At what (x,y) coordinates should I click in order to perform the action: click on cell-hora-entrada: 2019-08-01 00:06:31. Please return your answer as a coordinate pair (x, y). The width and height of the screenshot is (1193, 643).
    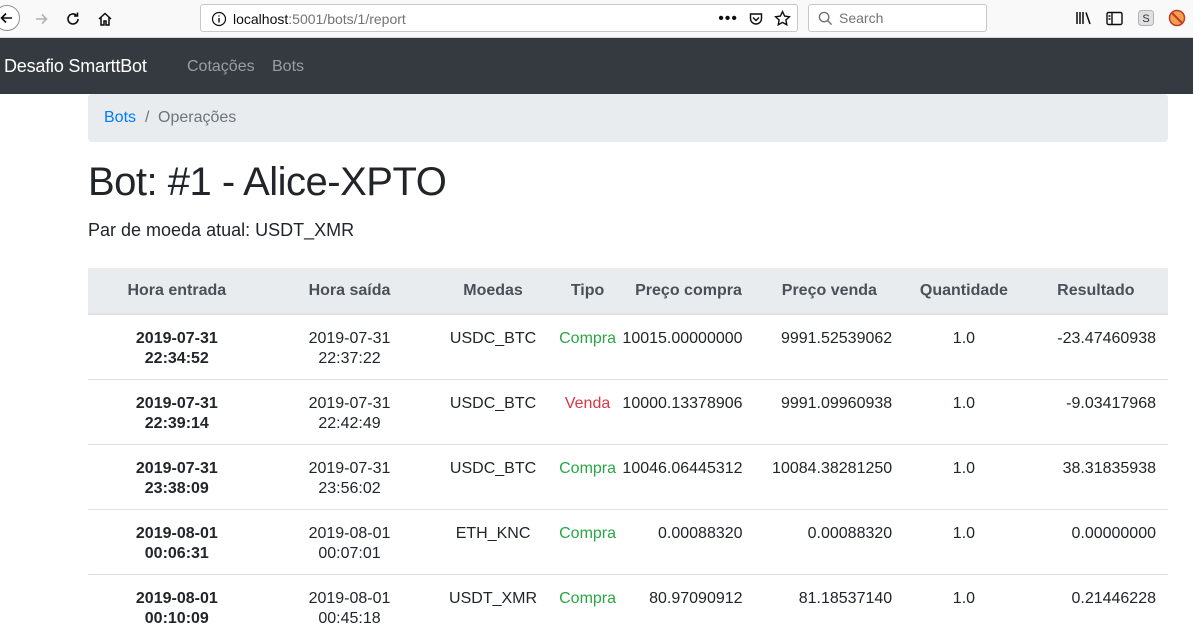
    Looking at the image, I should click on (177, 541).